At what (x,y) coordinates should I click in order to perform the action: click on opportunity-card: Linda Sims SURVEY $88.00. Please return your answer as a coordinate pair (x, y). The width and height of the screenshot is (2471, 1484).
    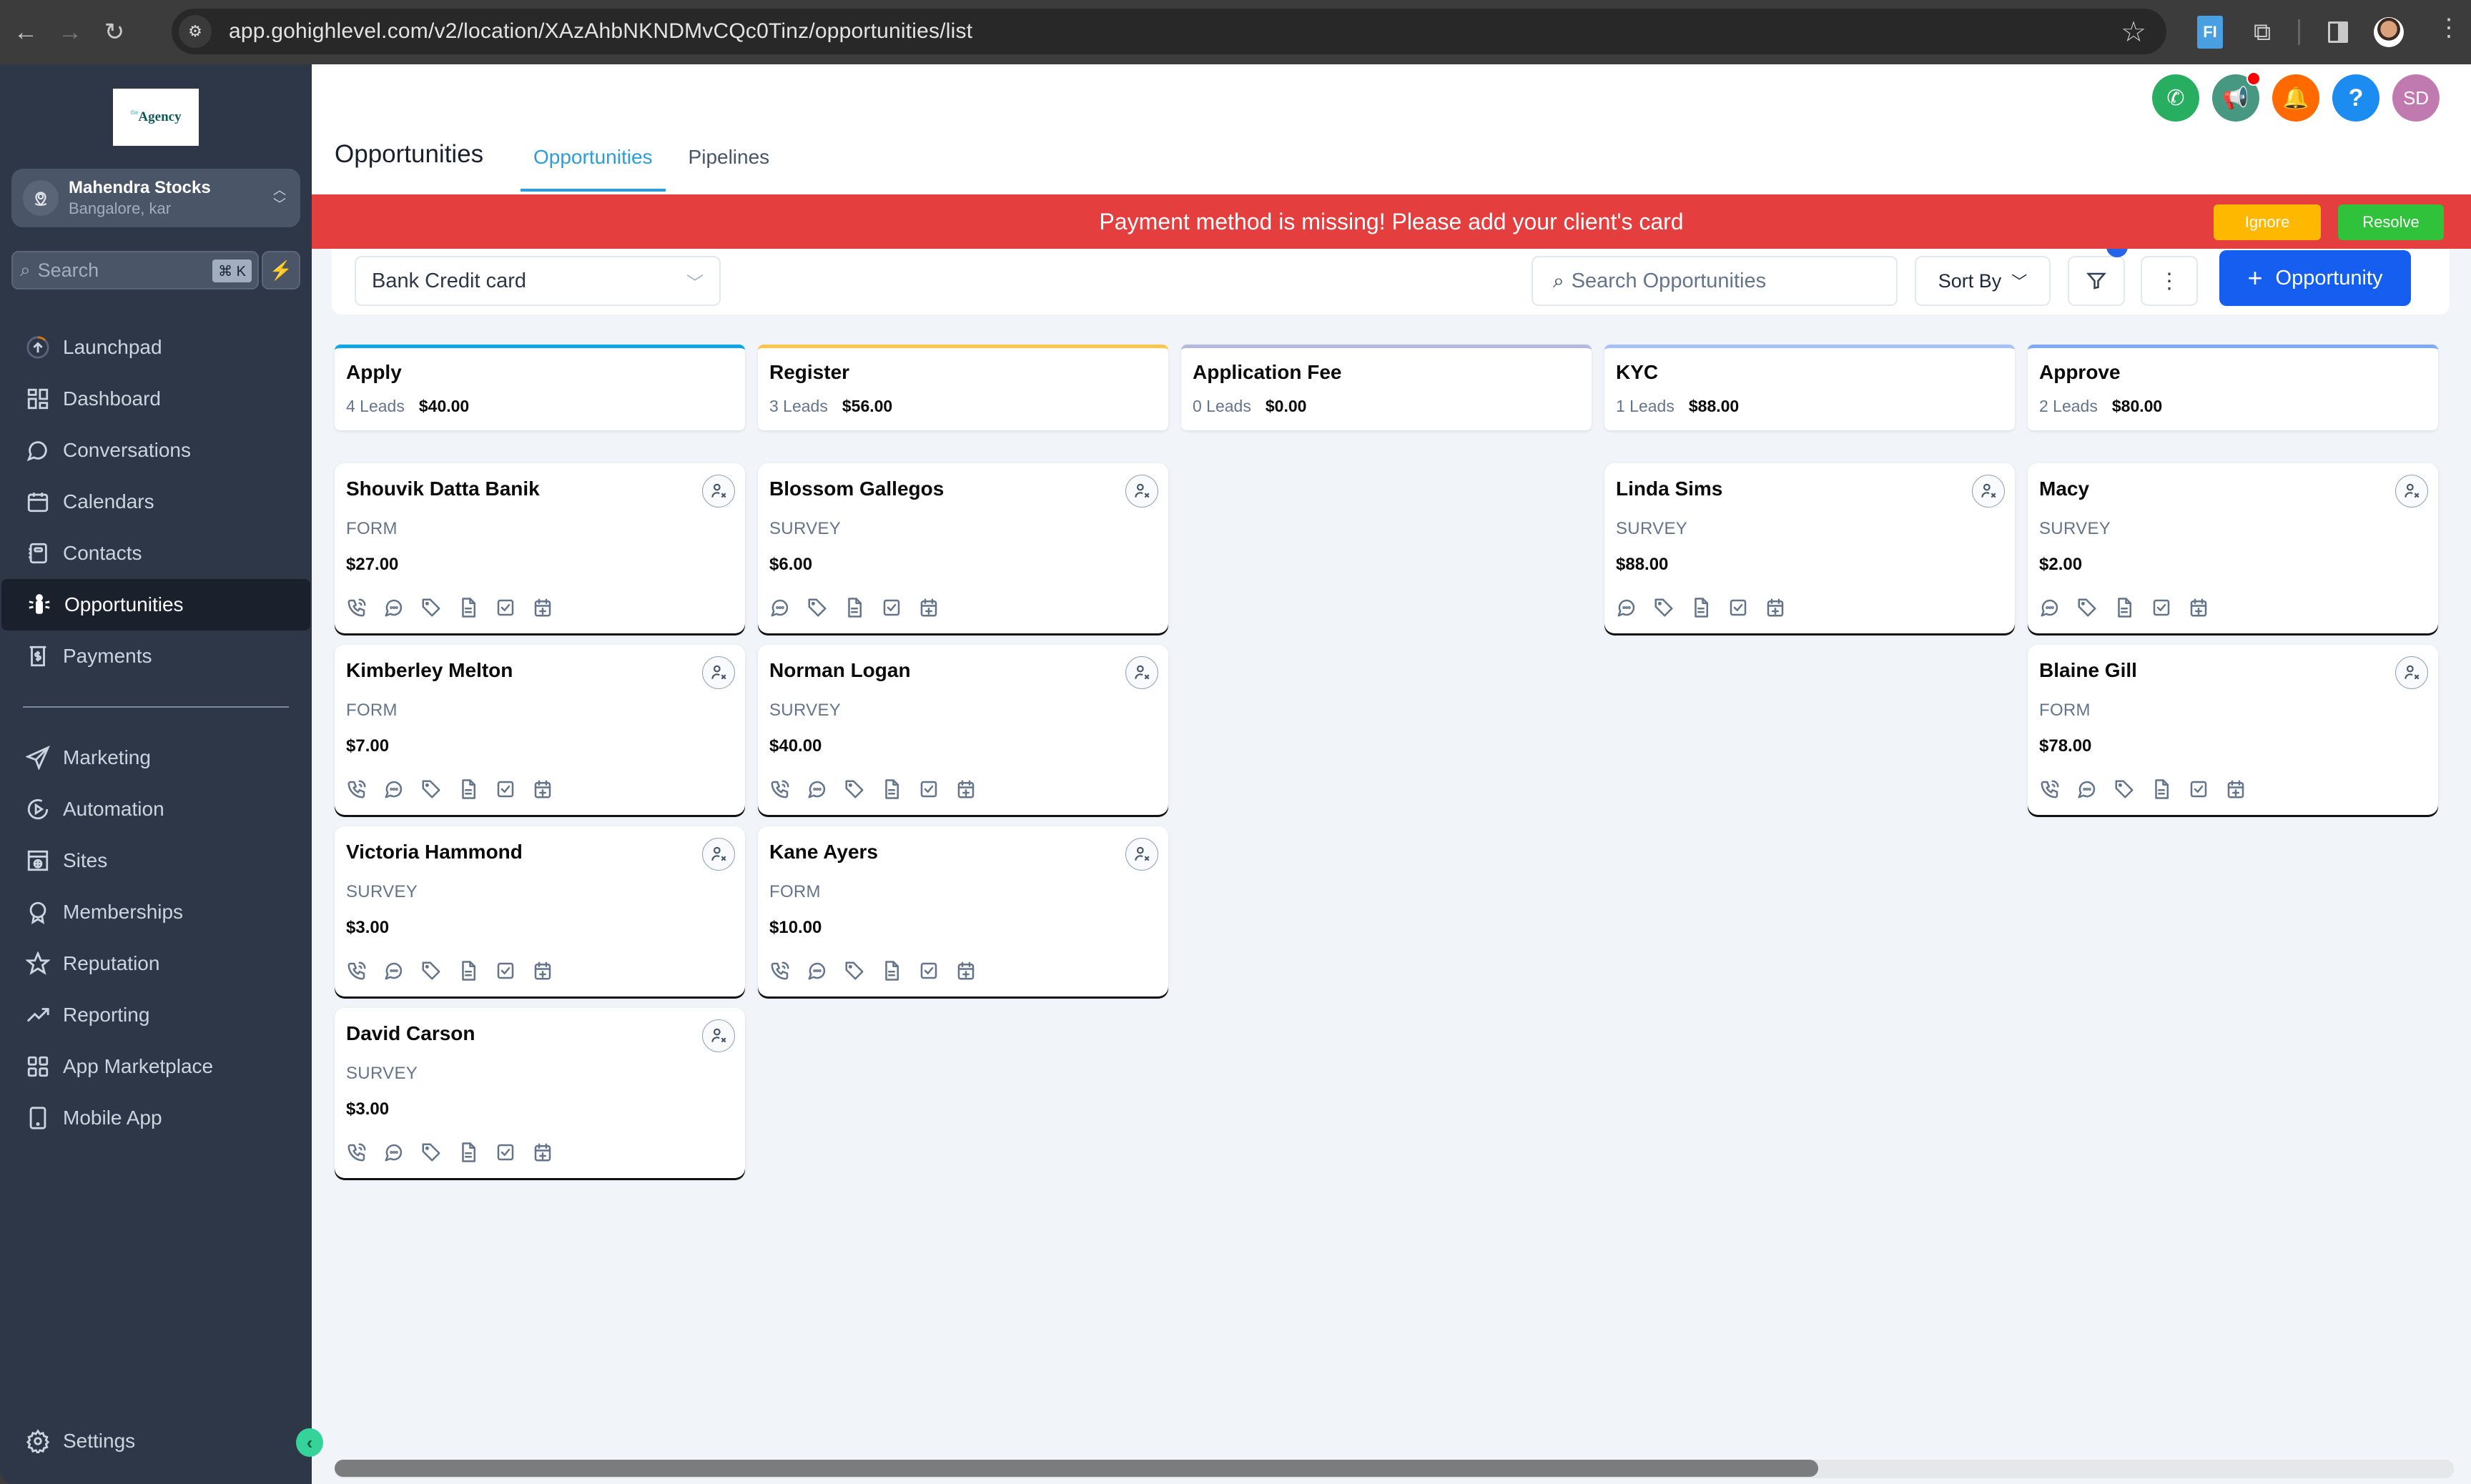
    Looking at the image, I should click on (1809, 548).